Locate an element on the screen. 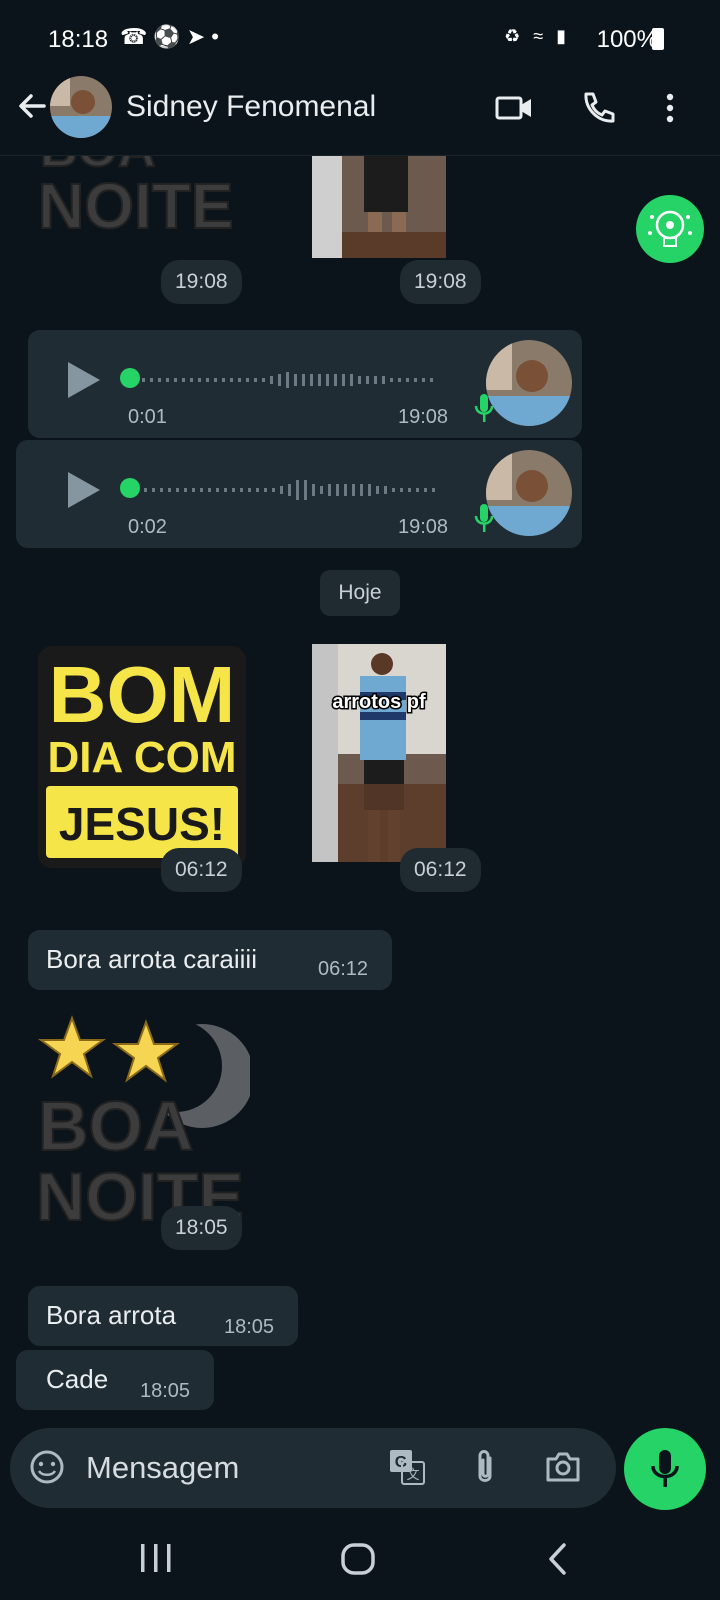  message-bubble: Bora arrota caraiiii 06:12 is located at coordinates (210, 960).